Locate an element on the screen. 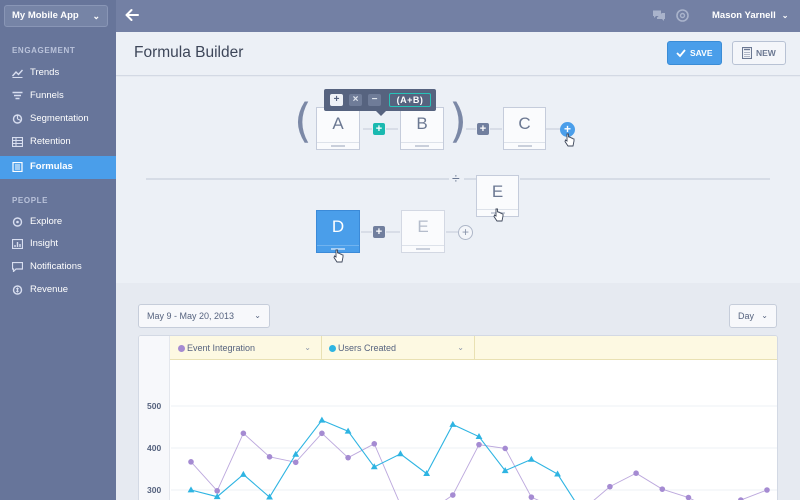  sidebar-item-label: Funnels is located at coordinates (47, 95).